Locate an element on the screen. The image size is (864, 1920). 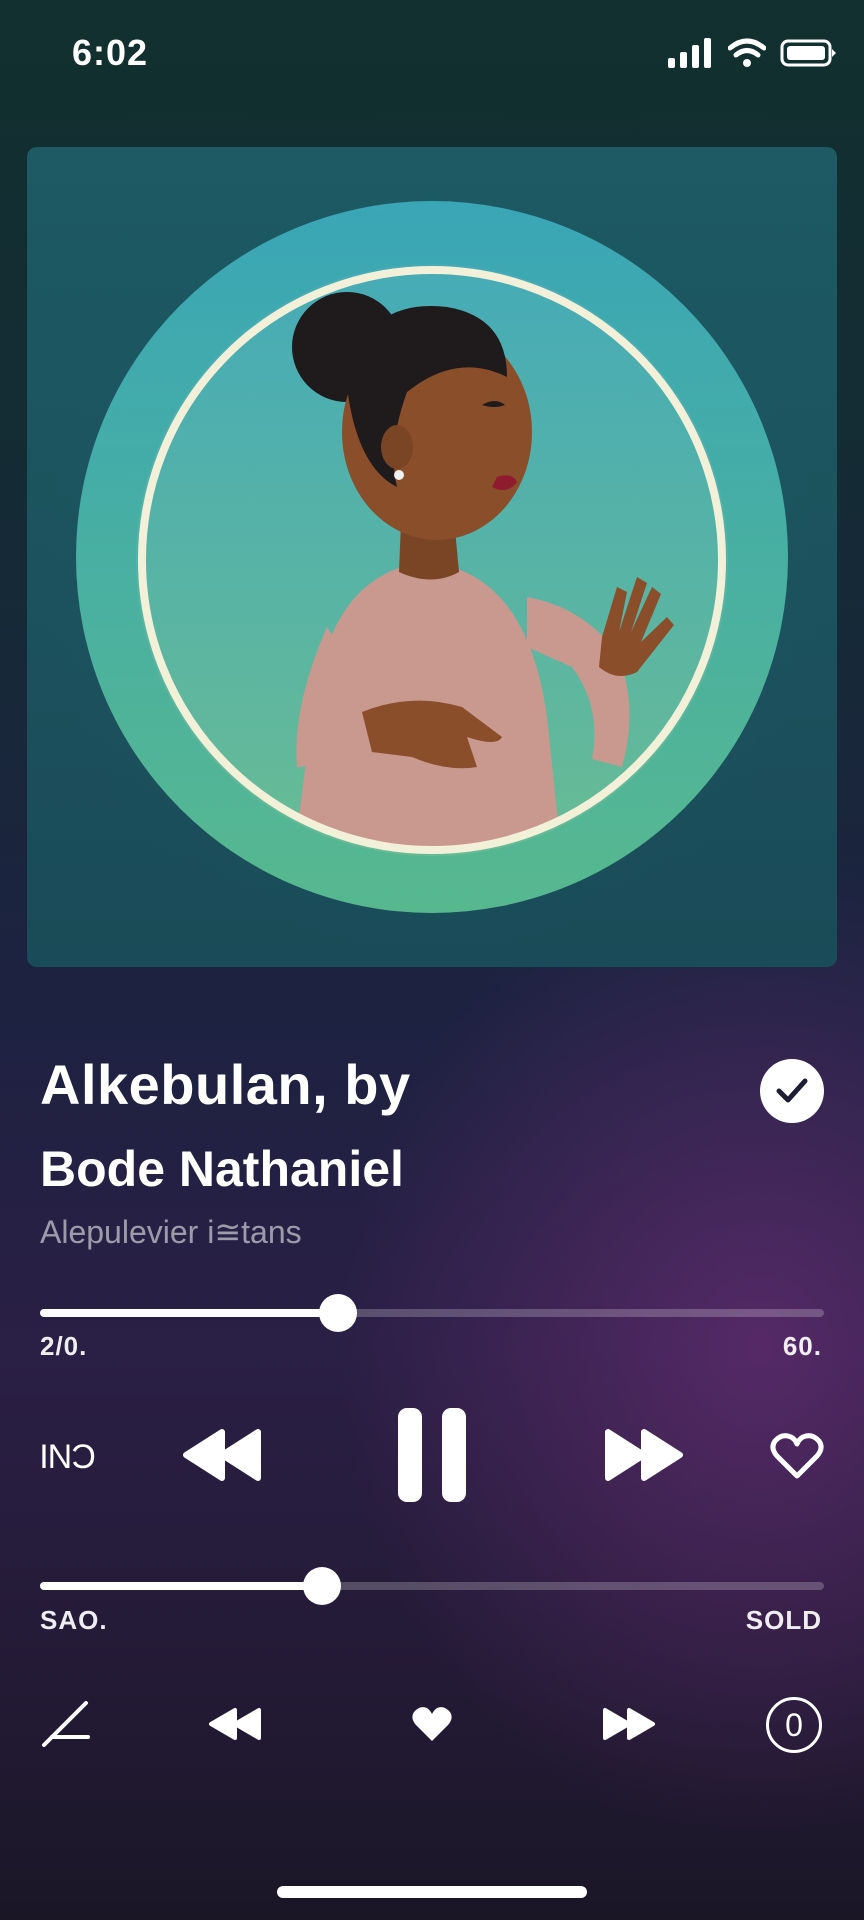
progress-slider is located at coordinates (432, 1313).